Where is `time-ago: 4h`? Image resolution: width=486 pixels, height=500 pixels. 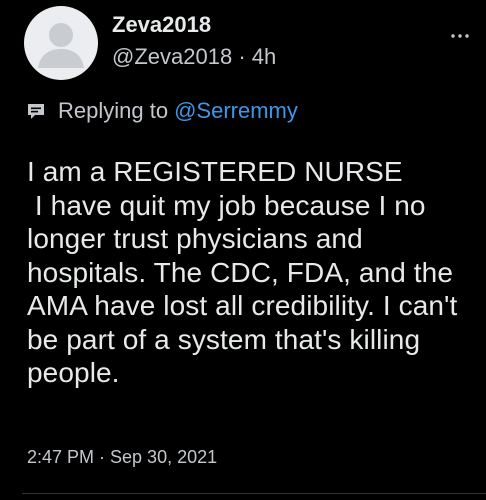 time-ago: 4h is located at coordinates (264, 56).